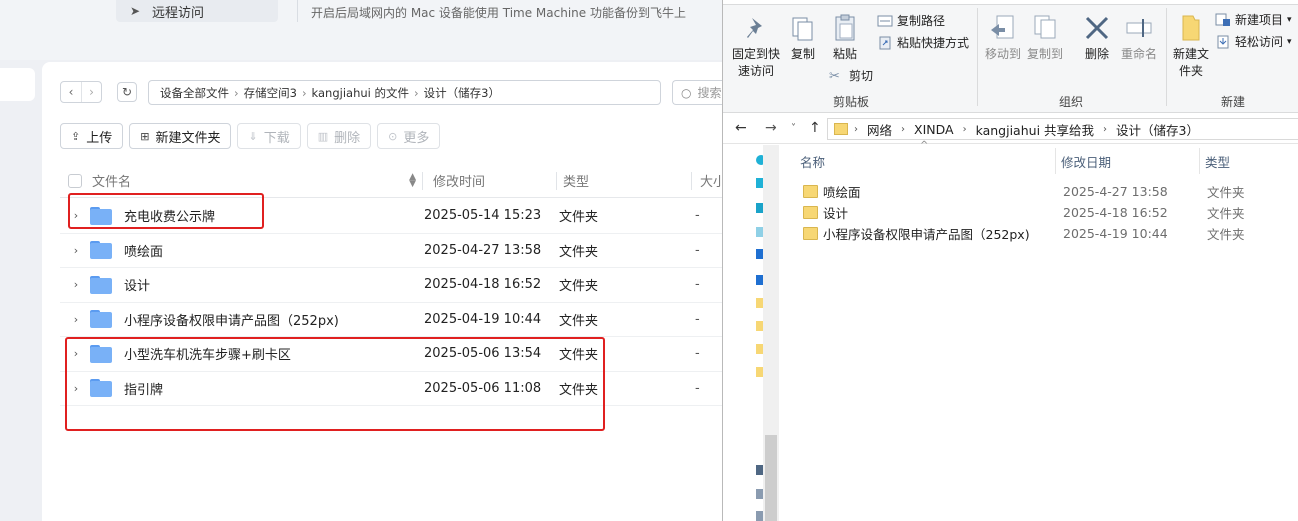 The width and height of the screenshot is (1298, 521). Describe the element at coordinates (17, 84) in the screenshot. I see `left-rail-item` at that location.